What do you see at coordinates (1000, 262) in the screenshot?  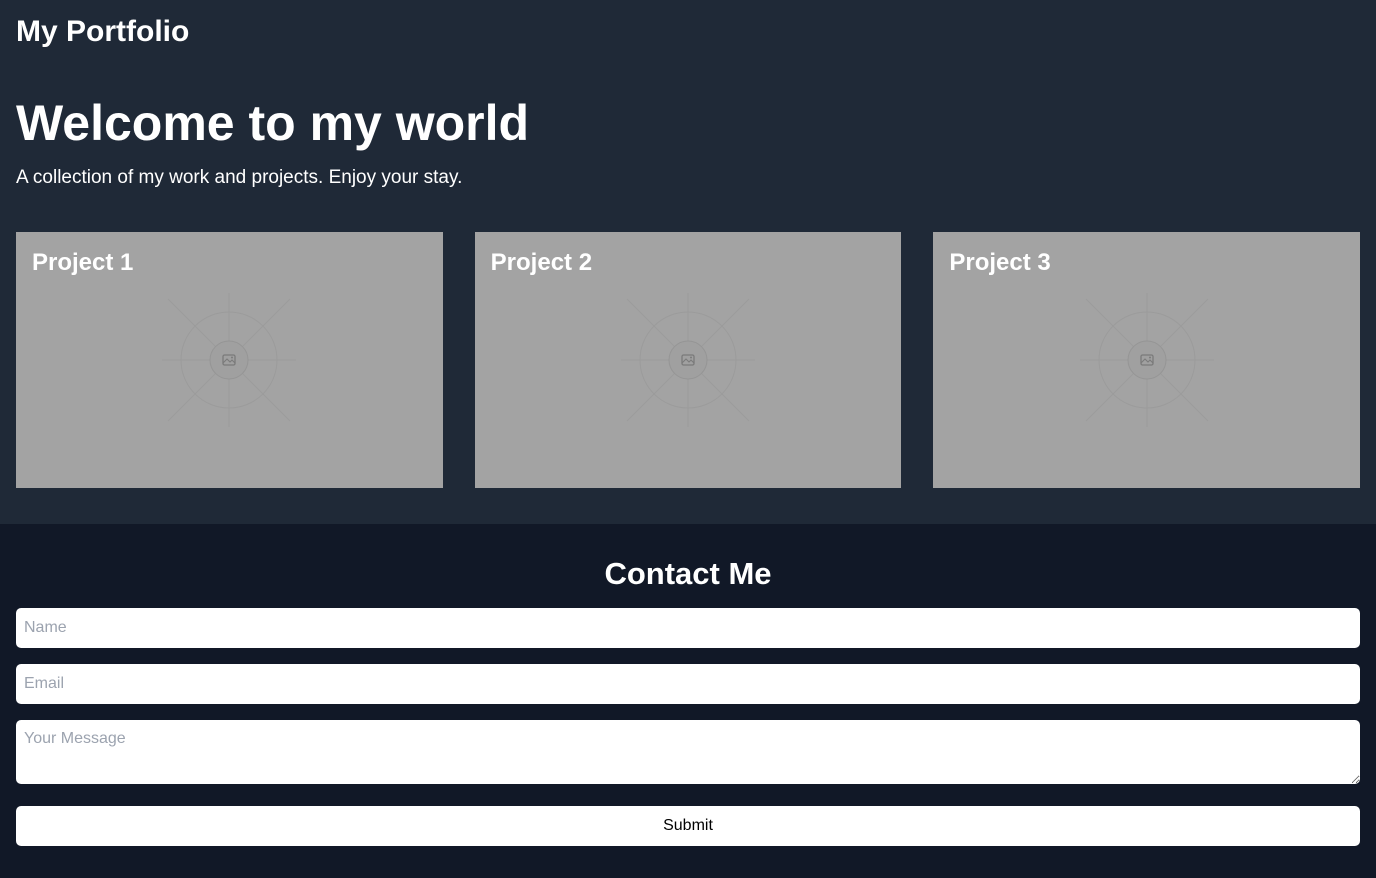 I see `project-card-title: Project 3` at bounding box center [1000, 262].